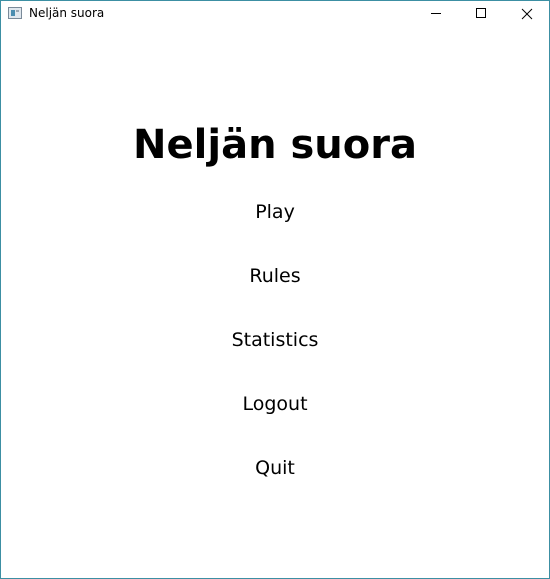  Describe the element at coordinates (275, 340) in the screenshot. I see `statistics-button: Statistics` at that location.